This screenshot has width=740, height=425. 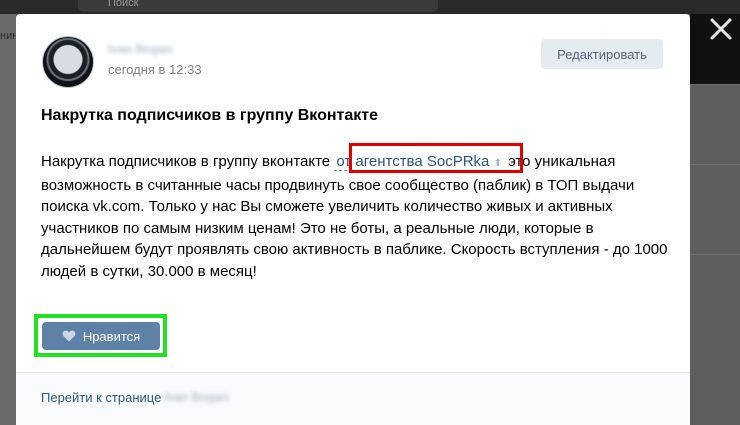 I want to click on author-name: Ivan Bogan, so click(x=140, y=49).